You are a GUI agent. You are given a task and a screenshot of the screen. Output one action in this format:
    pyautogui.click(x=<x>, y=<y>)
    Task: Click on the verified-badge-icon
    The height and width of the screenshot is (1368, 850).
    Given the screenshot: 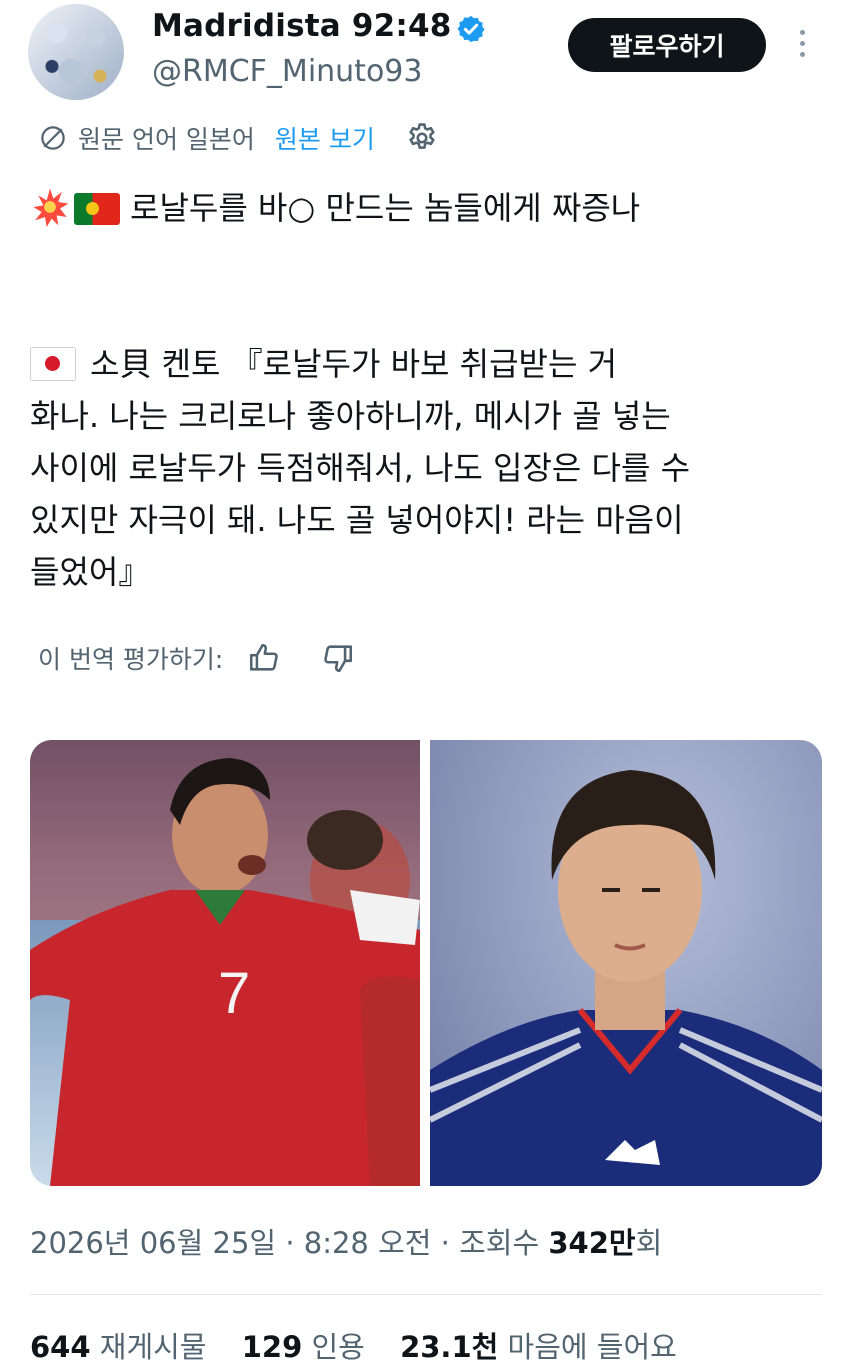 What is the action you would take?
    pyautogui.click(x=471, y=29)
    